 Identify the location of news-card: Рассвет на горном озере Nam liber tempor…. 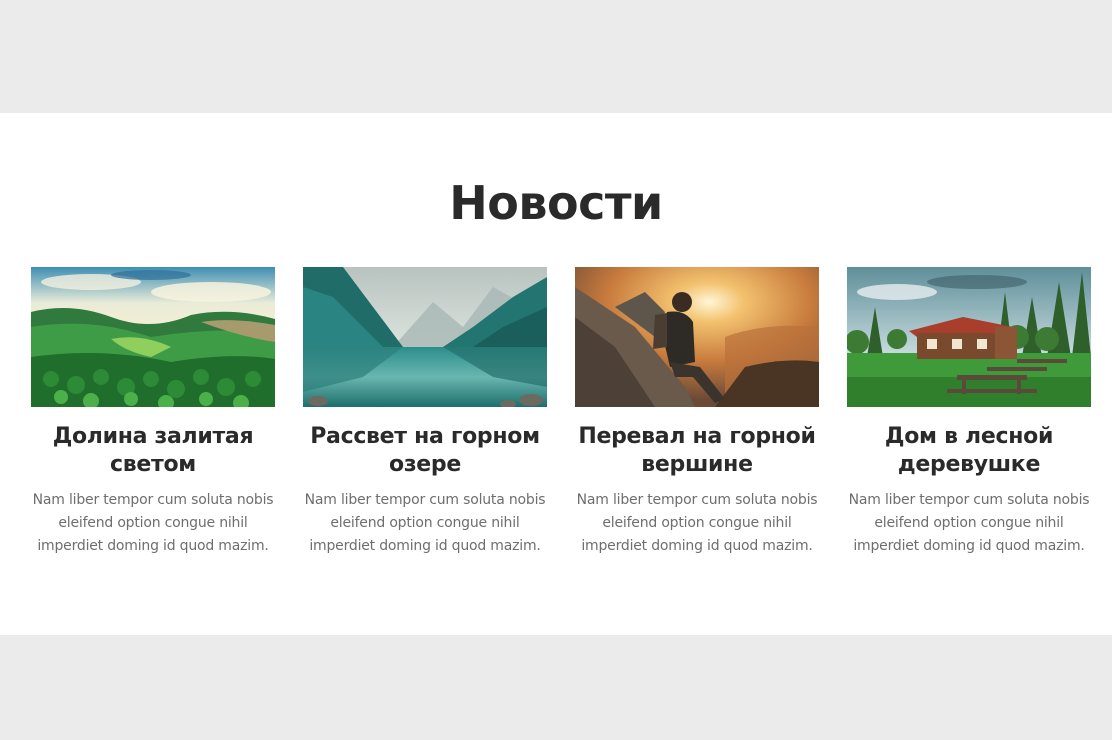
(425, 412).